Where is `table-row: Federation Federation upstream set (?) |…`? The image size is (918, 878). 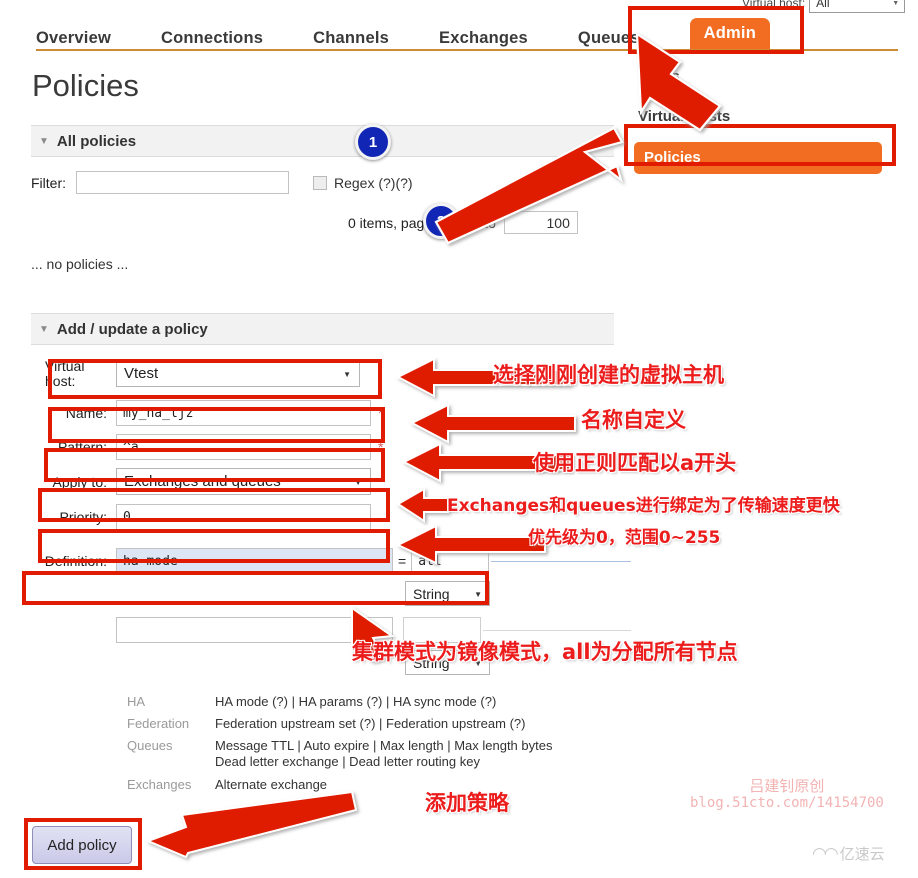 table-row: Federation Federation upstream set (?) |… is located at coordinates (339, 727).